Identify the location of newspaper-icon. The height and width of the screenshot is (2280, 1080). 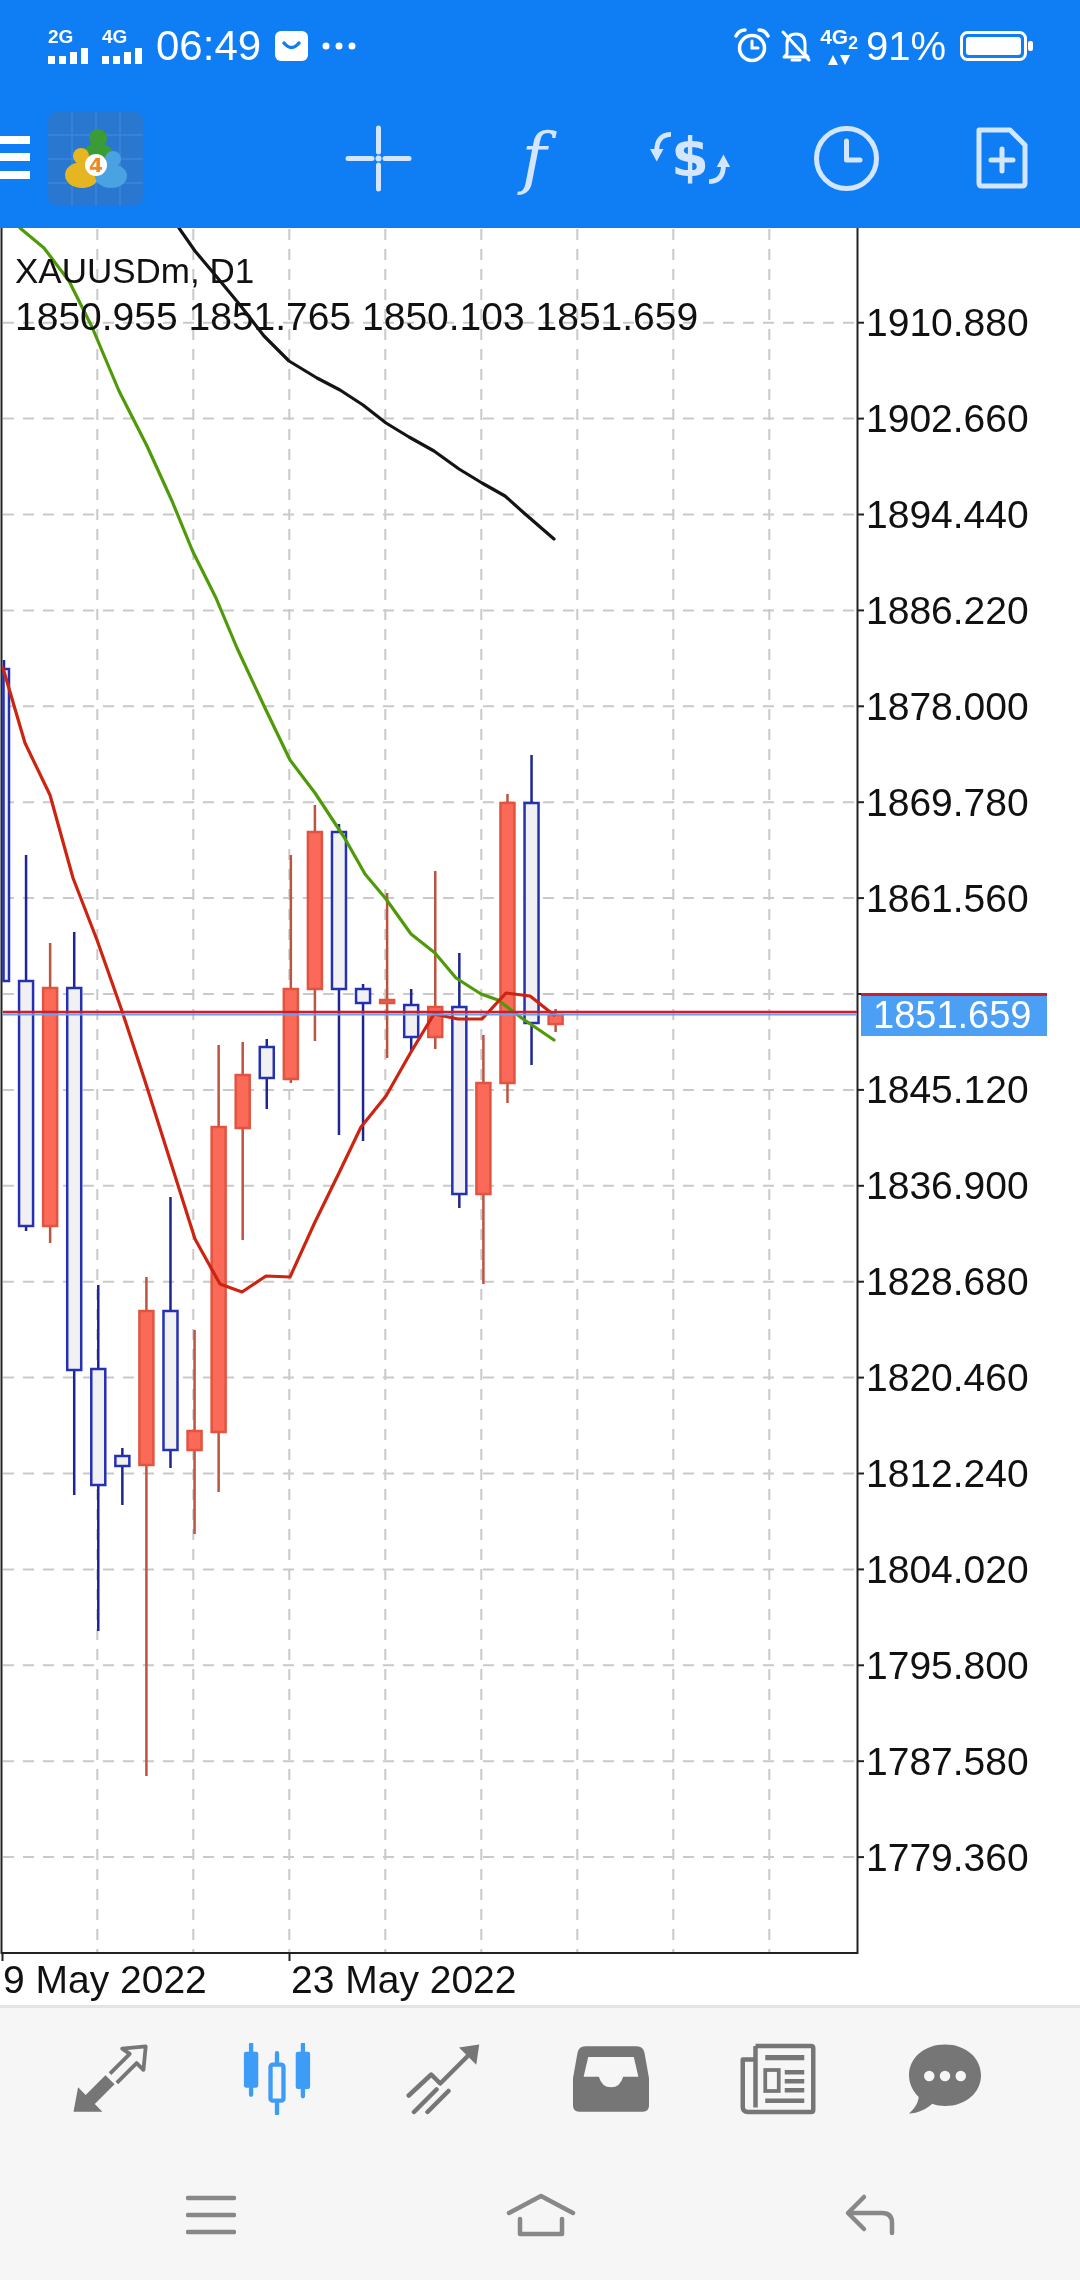
(778, 2079).